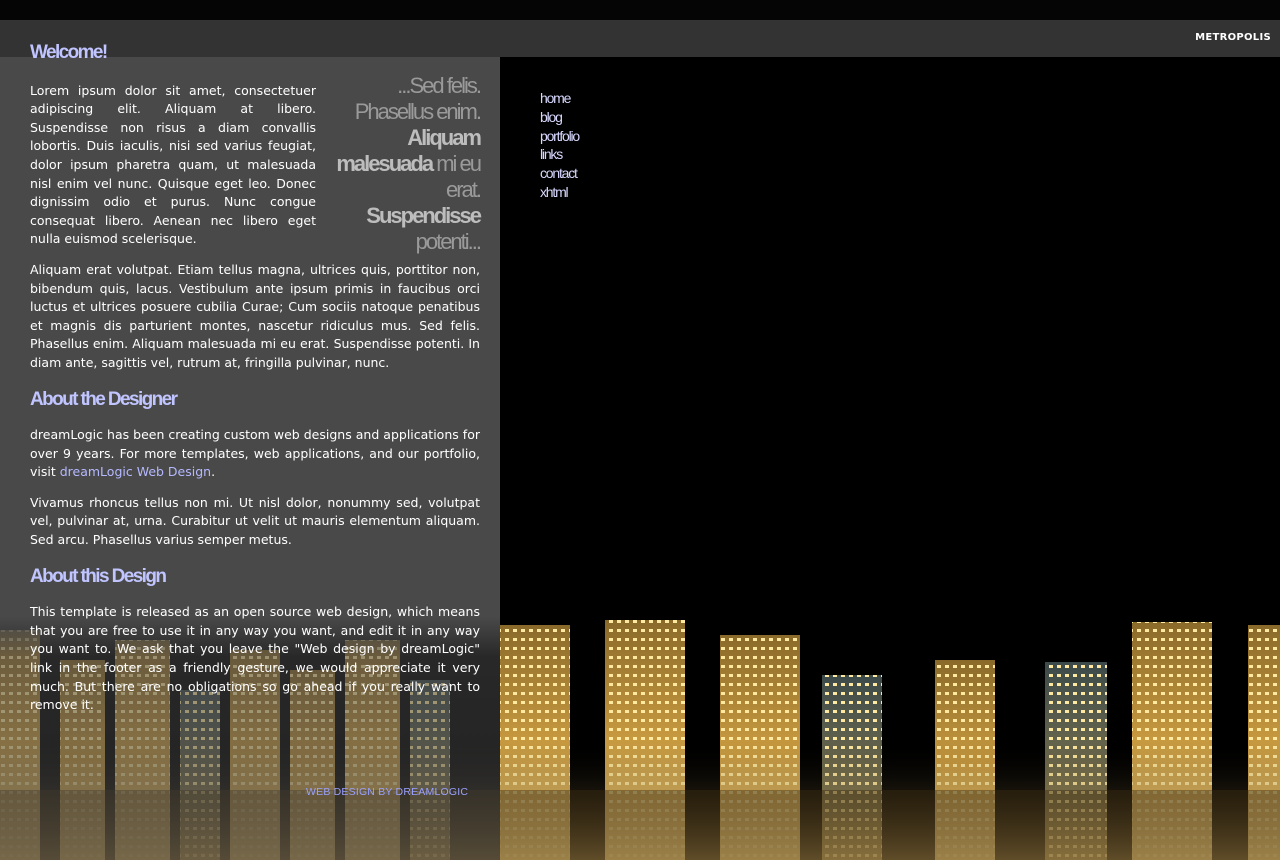 The width and height of the screenshot is (1280, 860). I want to click on nav-item-portfolio: portfolio, so click(560, 136).